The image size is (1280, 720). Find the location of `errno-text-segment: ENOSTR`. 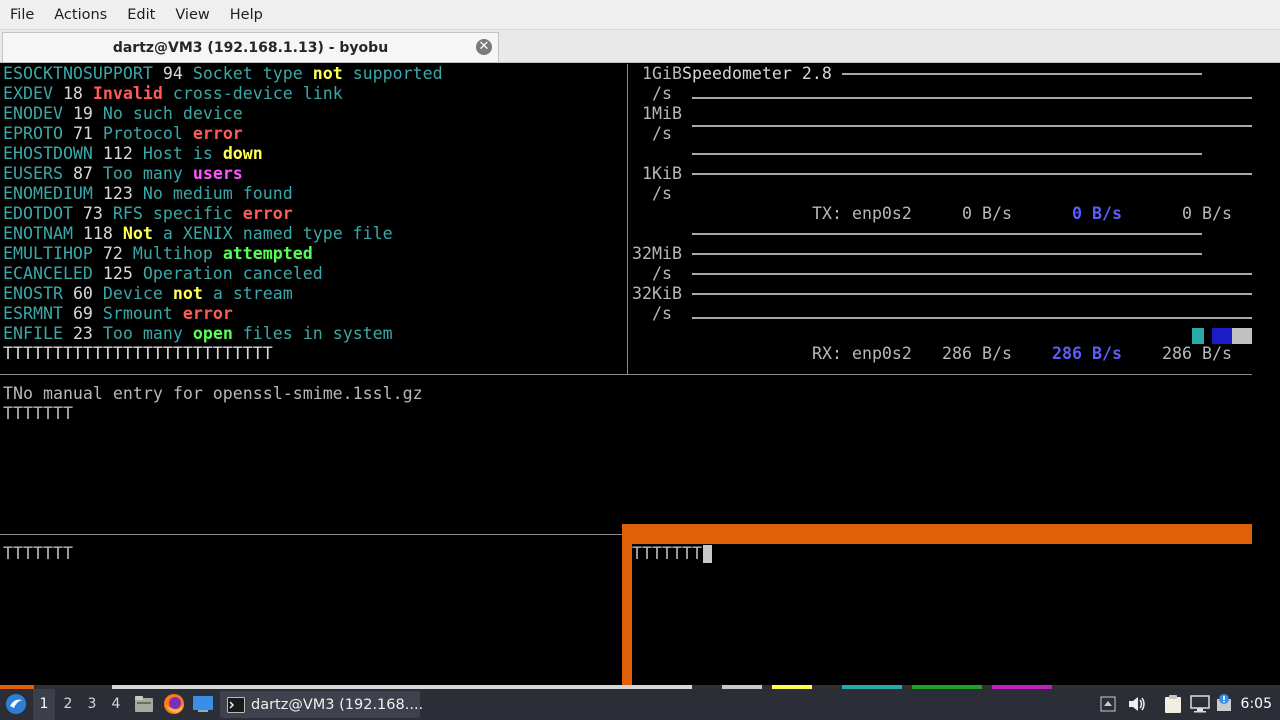

errno-text-segment: ENOSTR is located at coordinates (33, 293).